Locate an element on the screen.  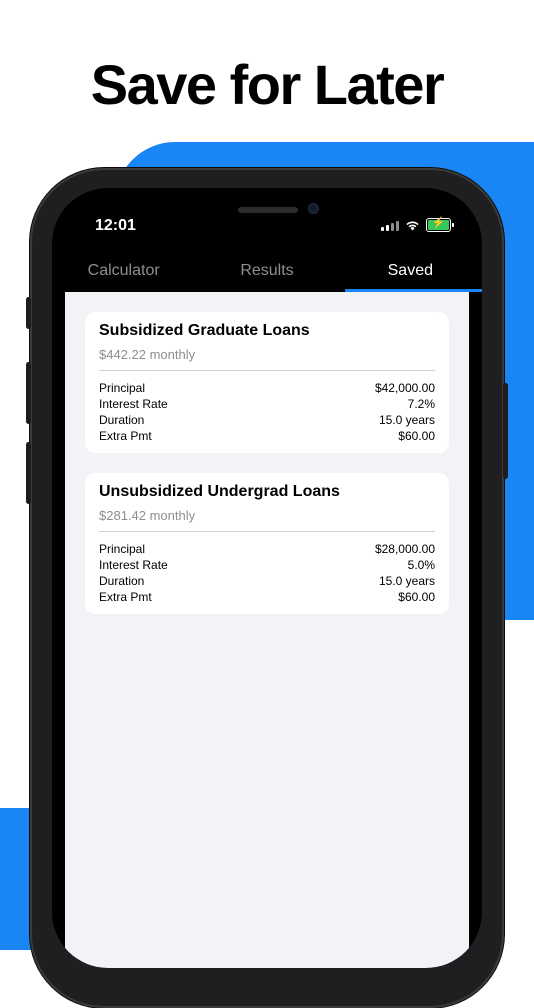
detail-value: 5.0% is located at coordinates (421, 565).